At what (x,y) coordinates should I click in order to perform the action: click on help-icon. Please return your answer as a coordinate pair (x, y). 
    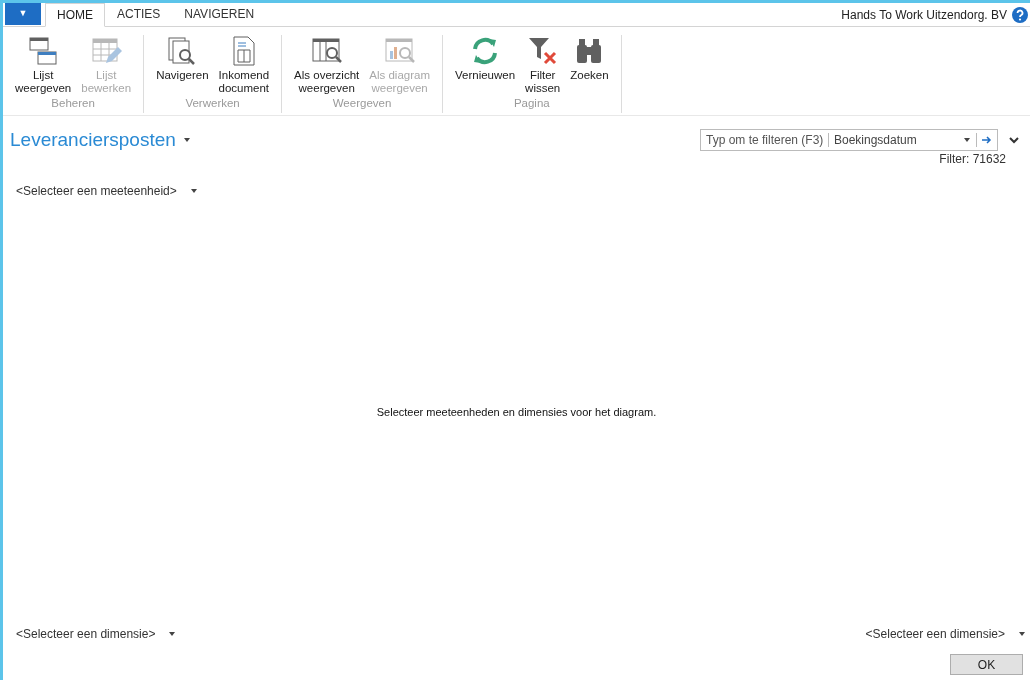
    Looking at the image, I should click on (1020, 14).